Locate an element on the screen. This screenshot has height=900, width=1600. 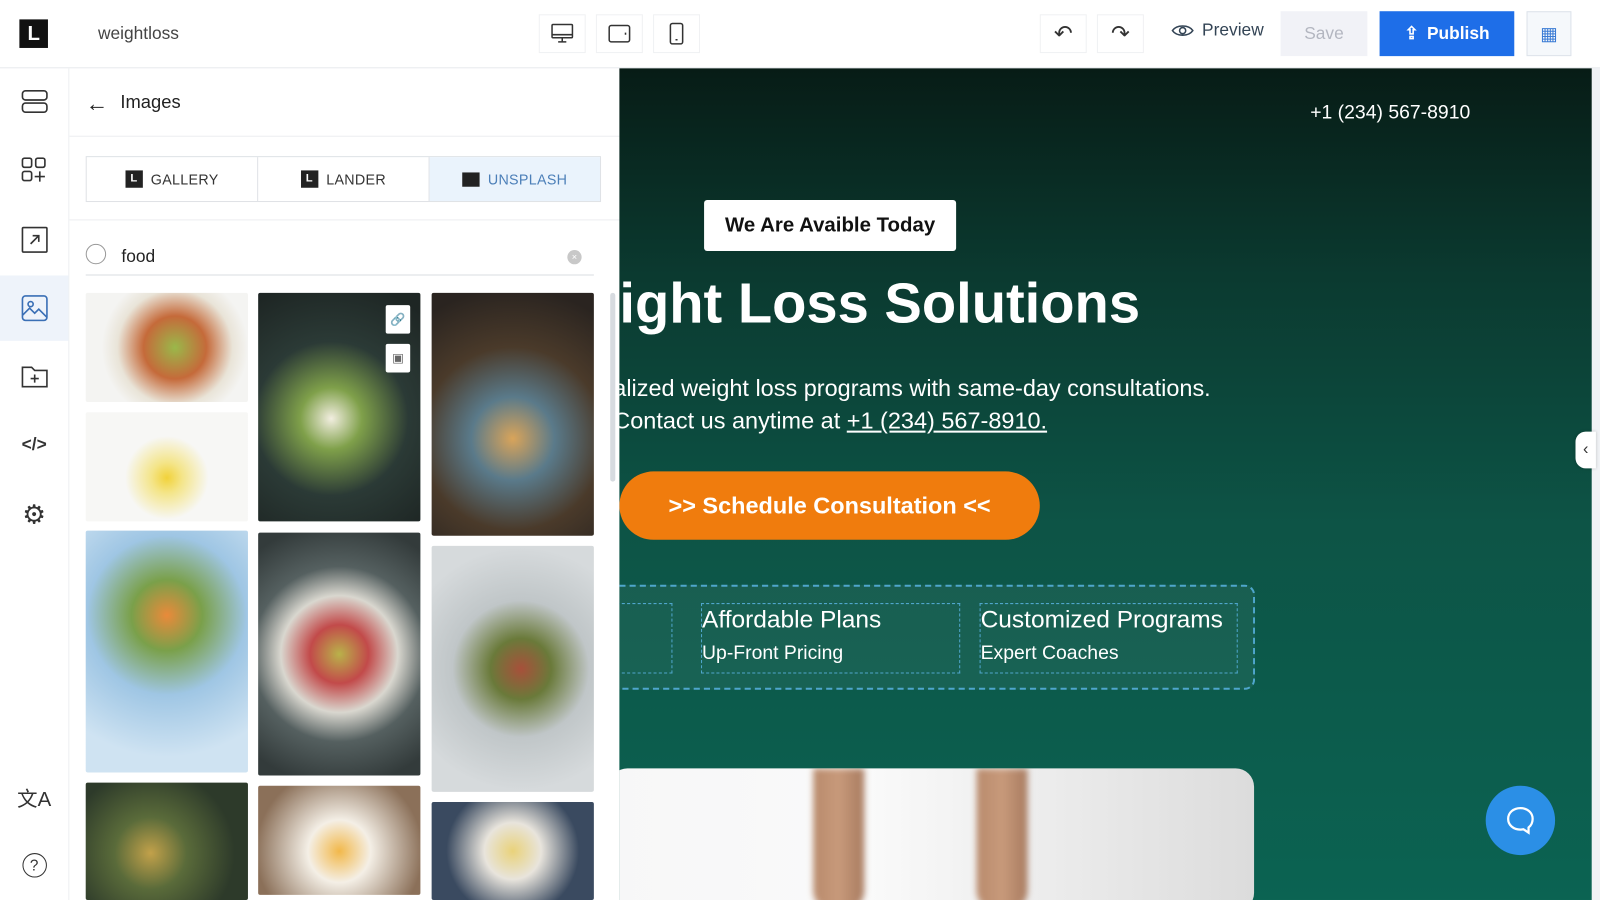
images-button is located at coordinates (34, 308).